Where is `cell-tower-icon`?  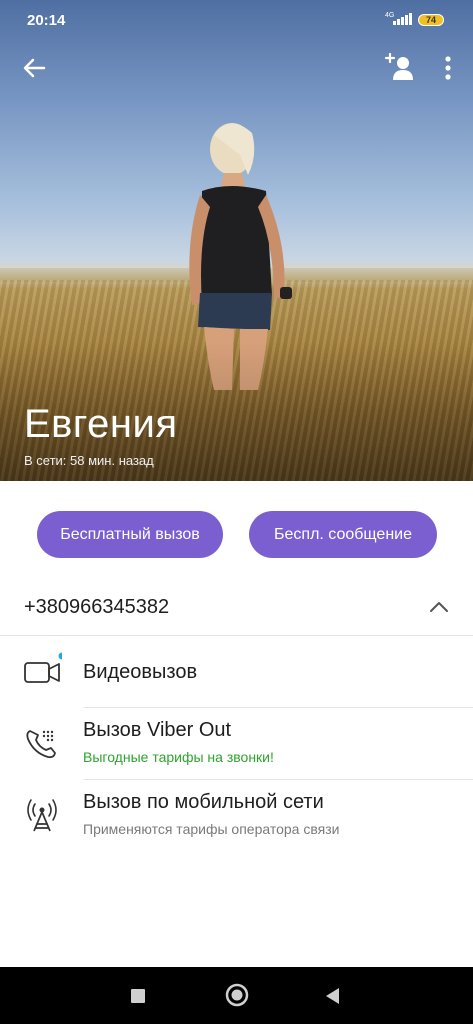
cell-tower-icon is located at coordinates (42, 815).